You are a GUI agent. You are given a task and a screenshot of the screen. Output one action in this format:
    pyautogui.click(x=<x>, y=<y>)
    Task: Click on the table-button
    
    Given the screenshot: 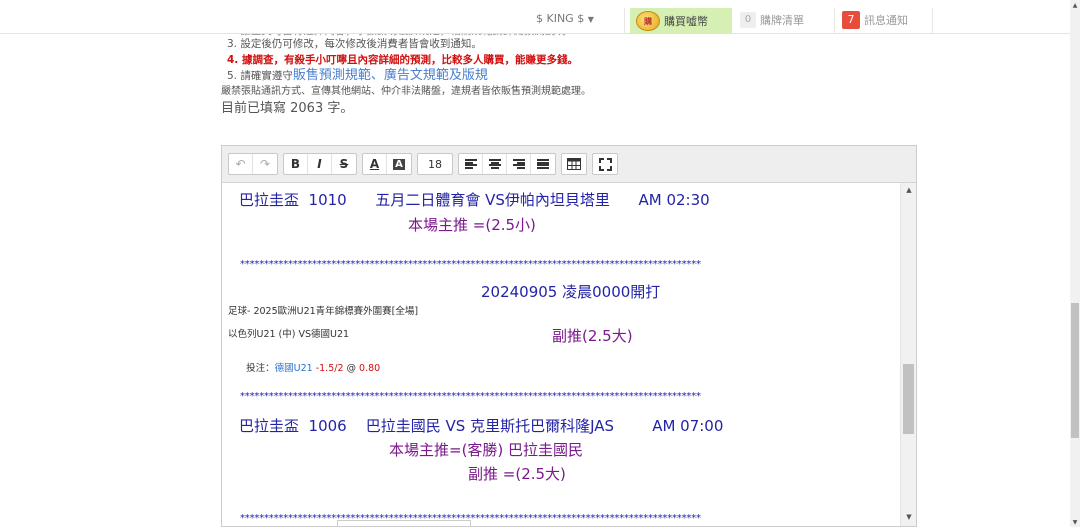 What is the action you would take?
    pyautogui.click(x=574, y=164)
    